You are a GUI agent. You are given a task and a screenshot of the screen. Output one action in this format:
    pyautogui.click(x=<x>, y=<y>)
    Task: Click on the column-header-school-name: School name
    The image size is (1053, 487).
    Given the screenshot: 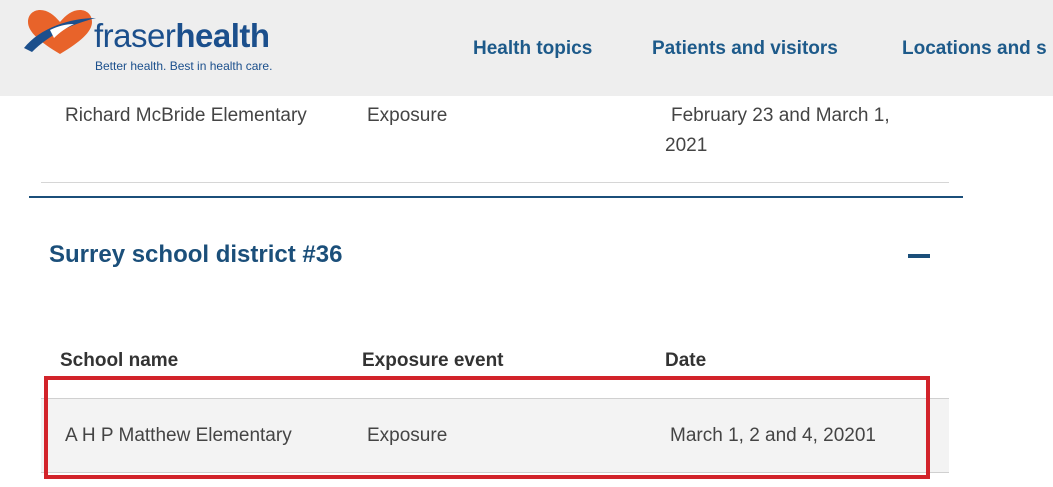 What is the action you would take?
    pyautogui.click(x=119, y=360)
    